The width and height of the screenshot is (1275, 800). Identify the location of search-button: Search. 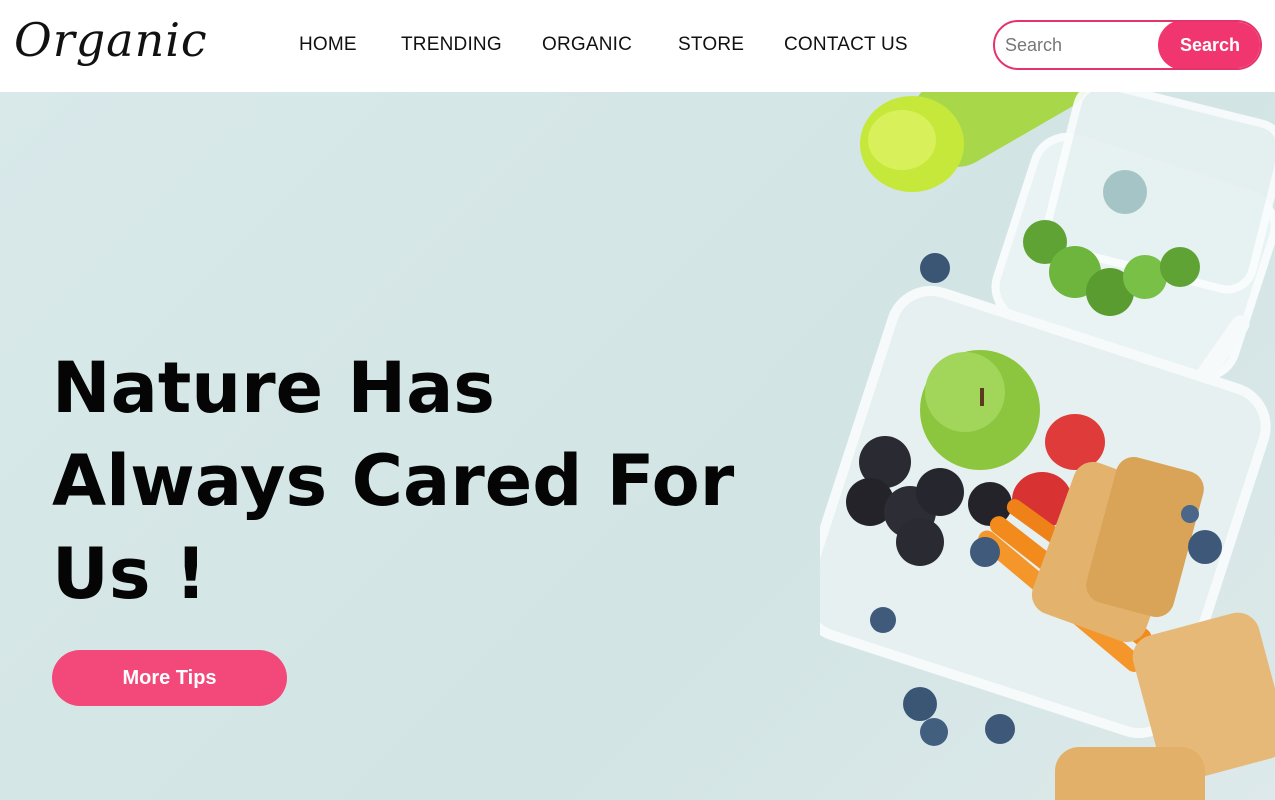
(1209, 45).